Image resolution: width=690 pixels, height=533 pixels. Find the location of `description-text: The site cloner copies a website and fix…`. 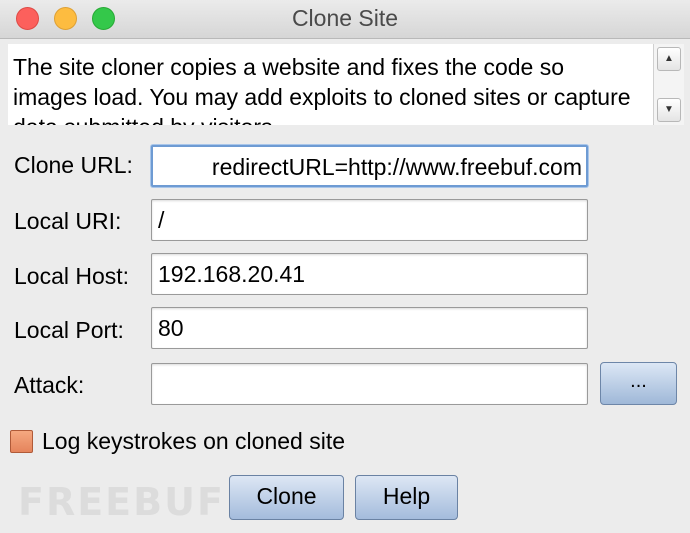

description-text: The site cloner copies a website and fix… is located at coordinates (322, 89).